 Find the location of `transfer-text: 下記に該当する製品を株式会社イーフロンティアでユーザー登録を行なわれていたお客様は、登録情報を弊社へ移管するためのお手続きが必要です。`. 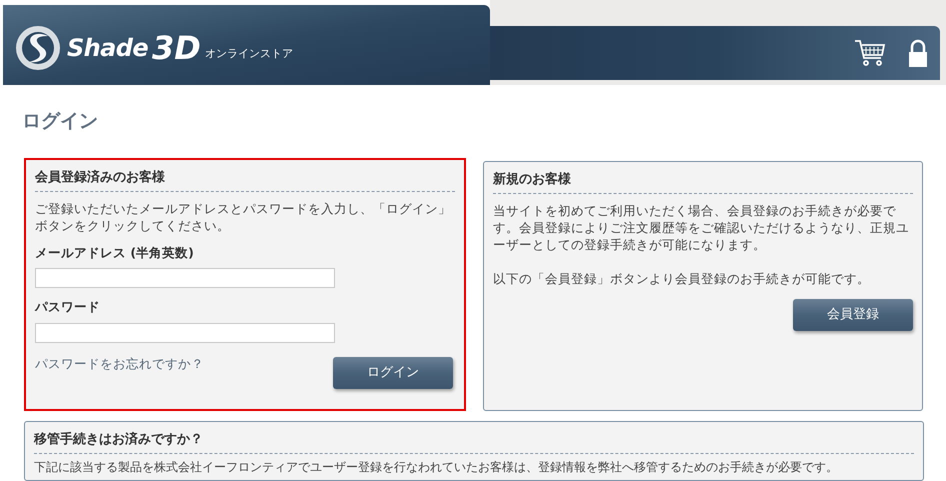

transfer-text: 下記に該当する製品を株式会社イーフロンティアでユーザー登録を行なわれていたお客様は、登録情報を弊社へ移管するためのお手続きが必要です。 is located at coordinates (436, 467).